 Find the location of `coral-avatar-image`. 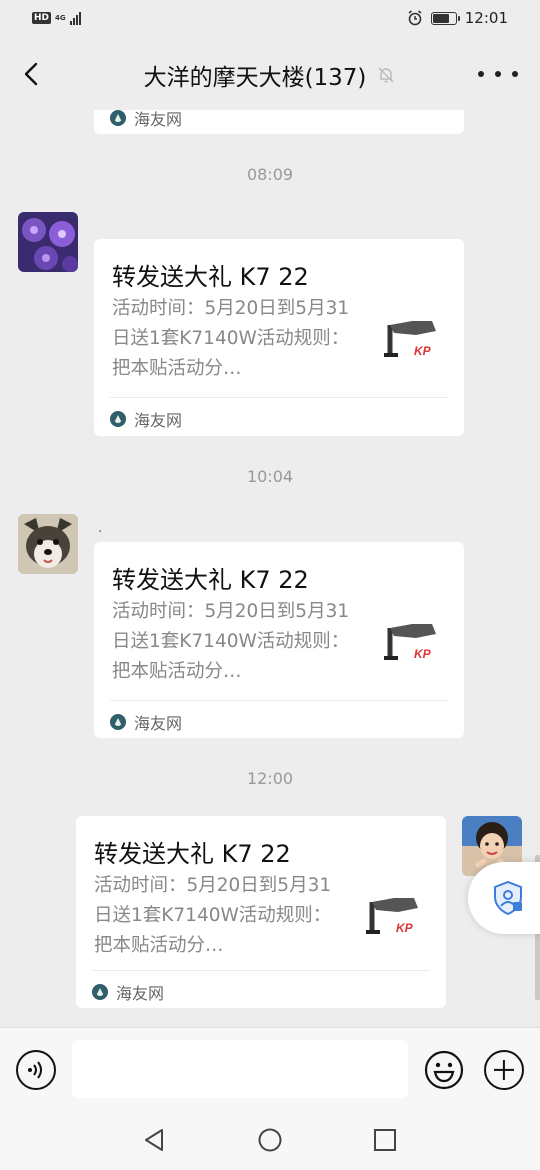

coral-avatar-image is located at coordinates (48, 242).